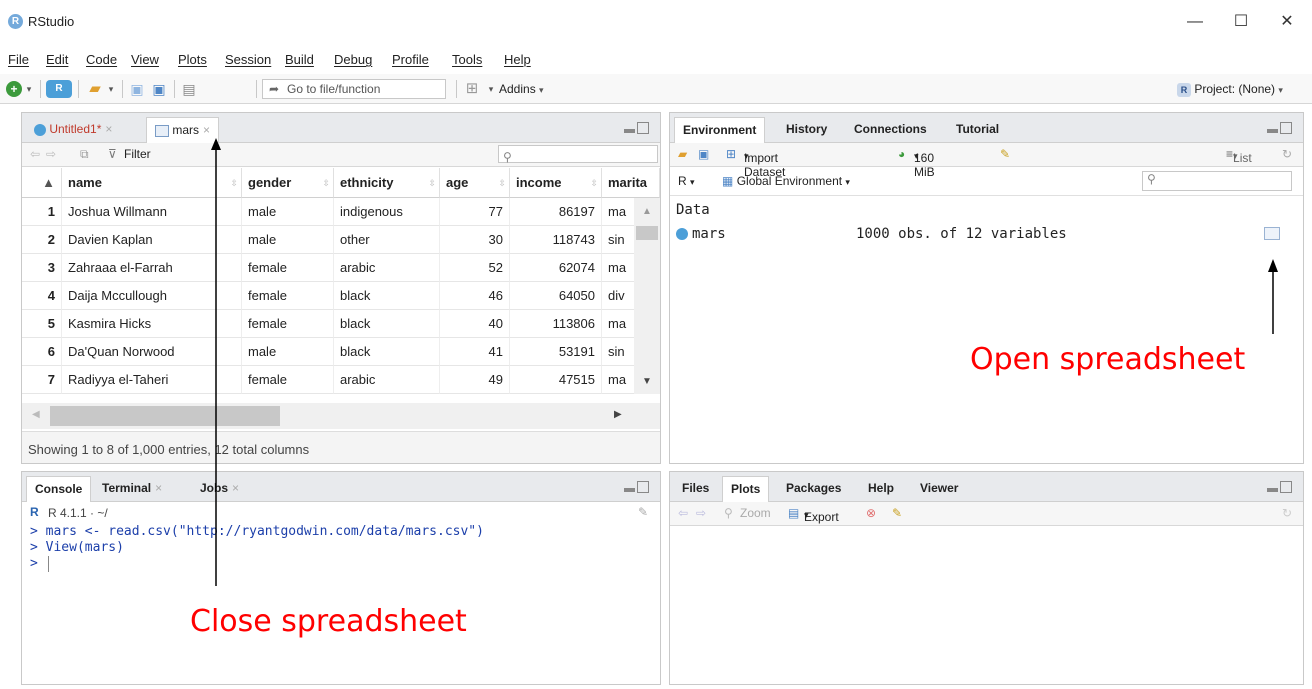  Describe the element at coordinates (986, 235) in the screenshot. I see `environment-object-row: mars 1000 obs. of 12 variables` at that location.